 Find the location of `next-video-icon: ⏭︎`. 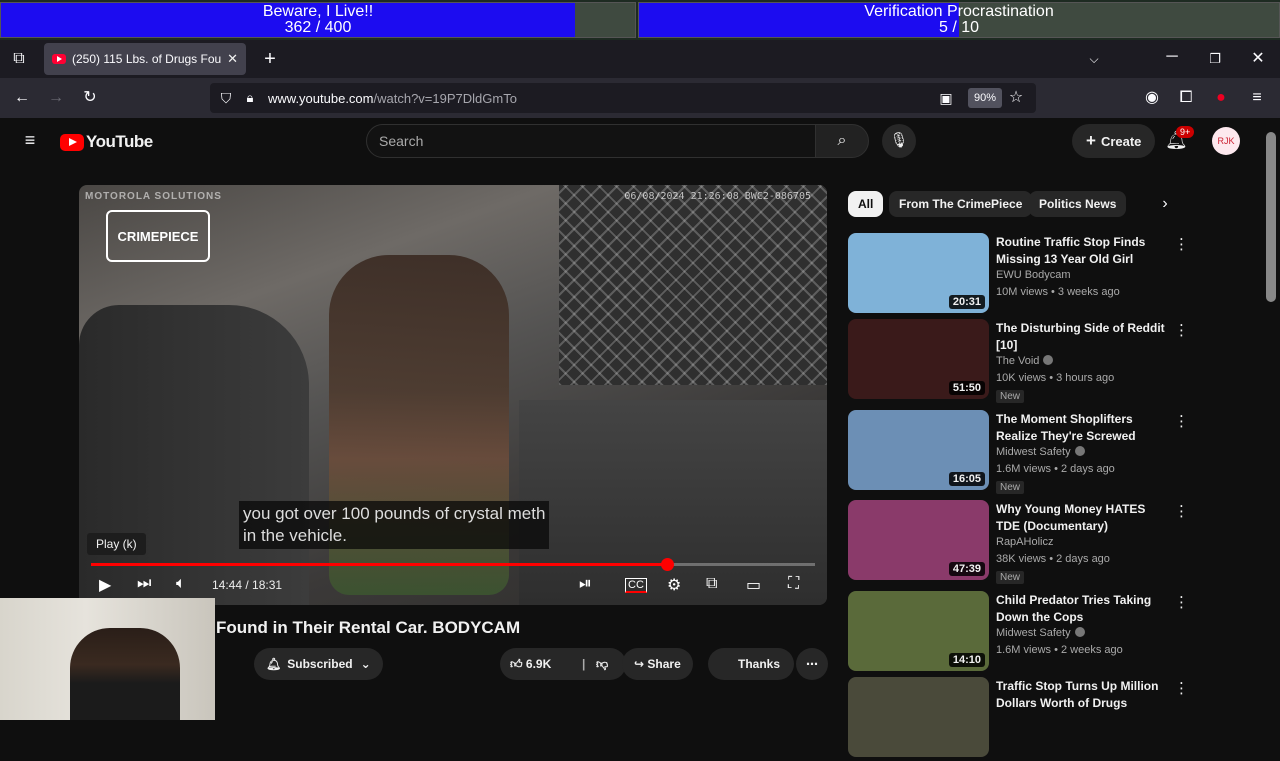

next-video-icon: ⏭︎ is located at coordinates (144, 584).